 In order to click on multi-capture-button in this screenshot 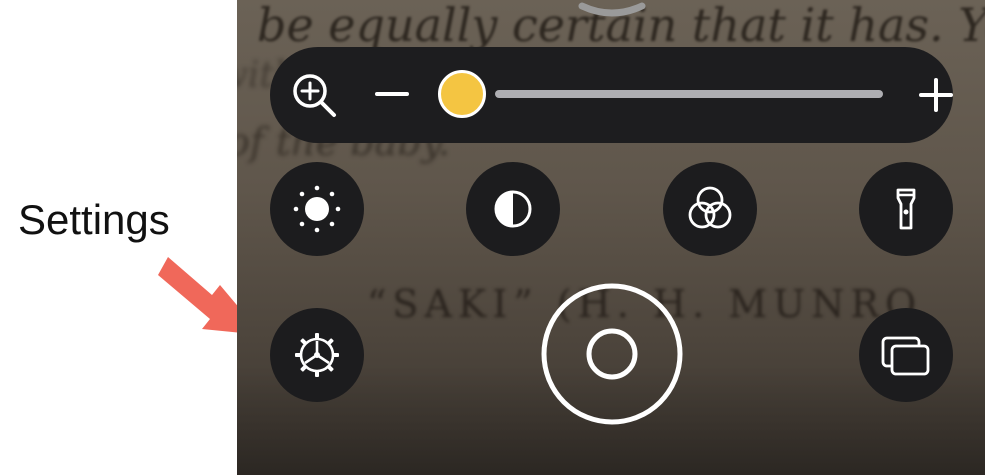, I will do `click(906, 355)`.